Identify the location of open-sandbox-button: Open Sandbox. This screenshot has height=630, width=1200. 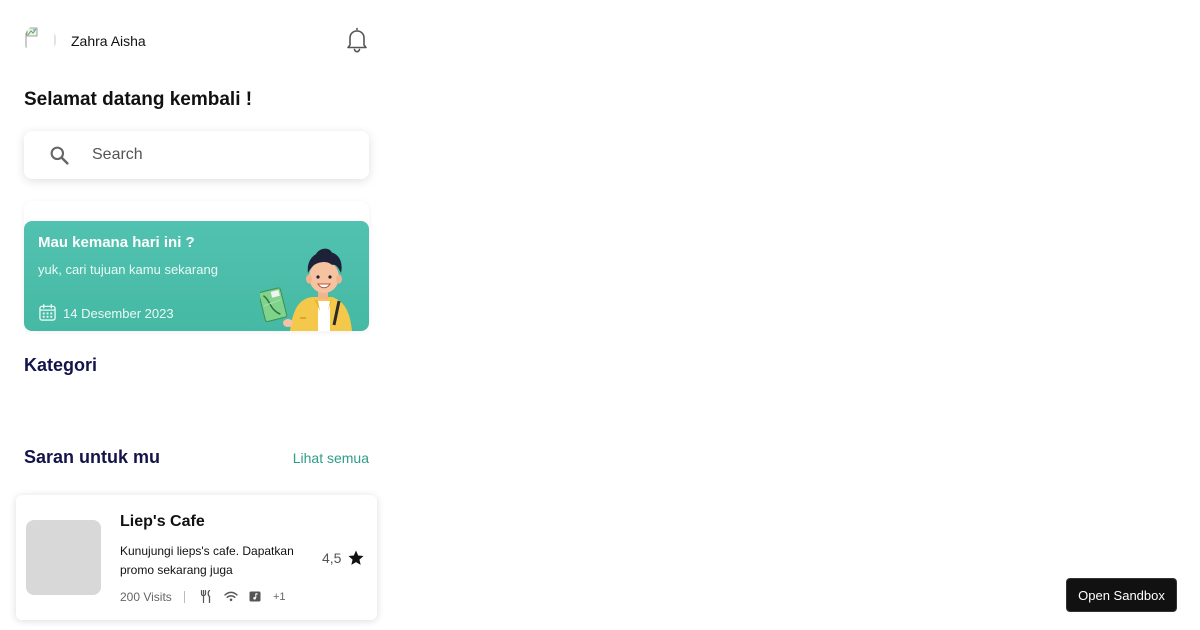
(1121, 595).